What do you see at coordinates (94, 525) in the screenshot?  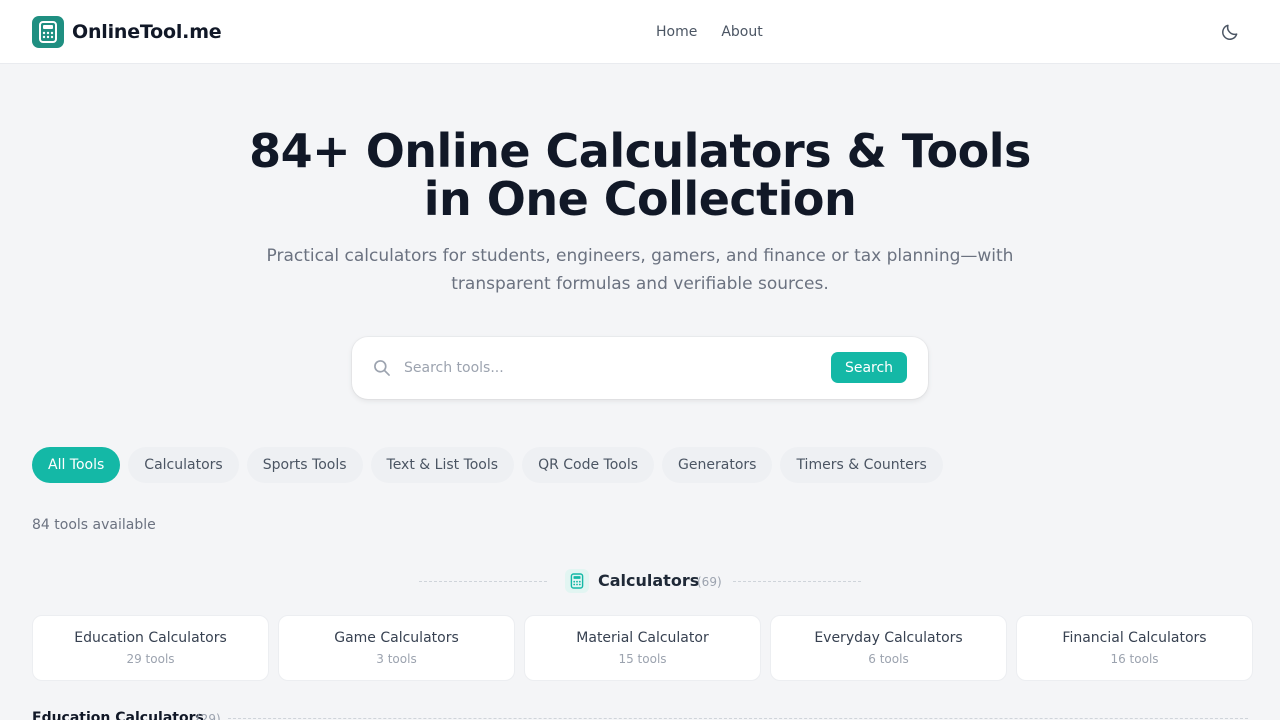 I see `tools-count: 84 tools available` at bounding box center [94, 525].